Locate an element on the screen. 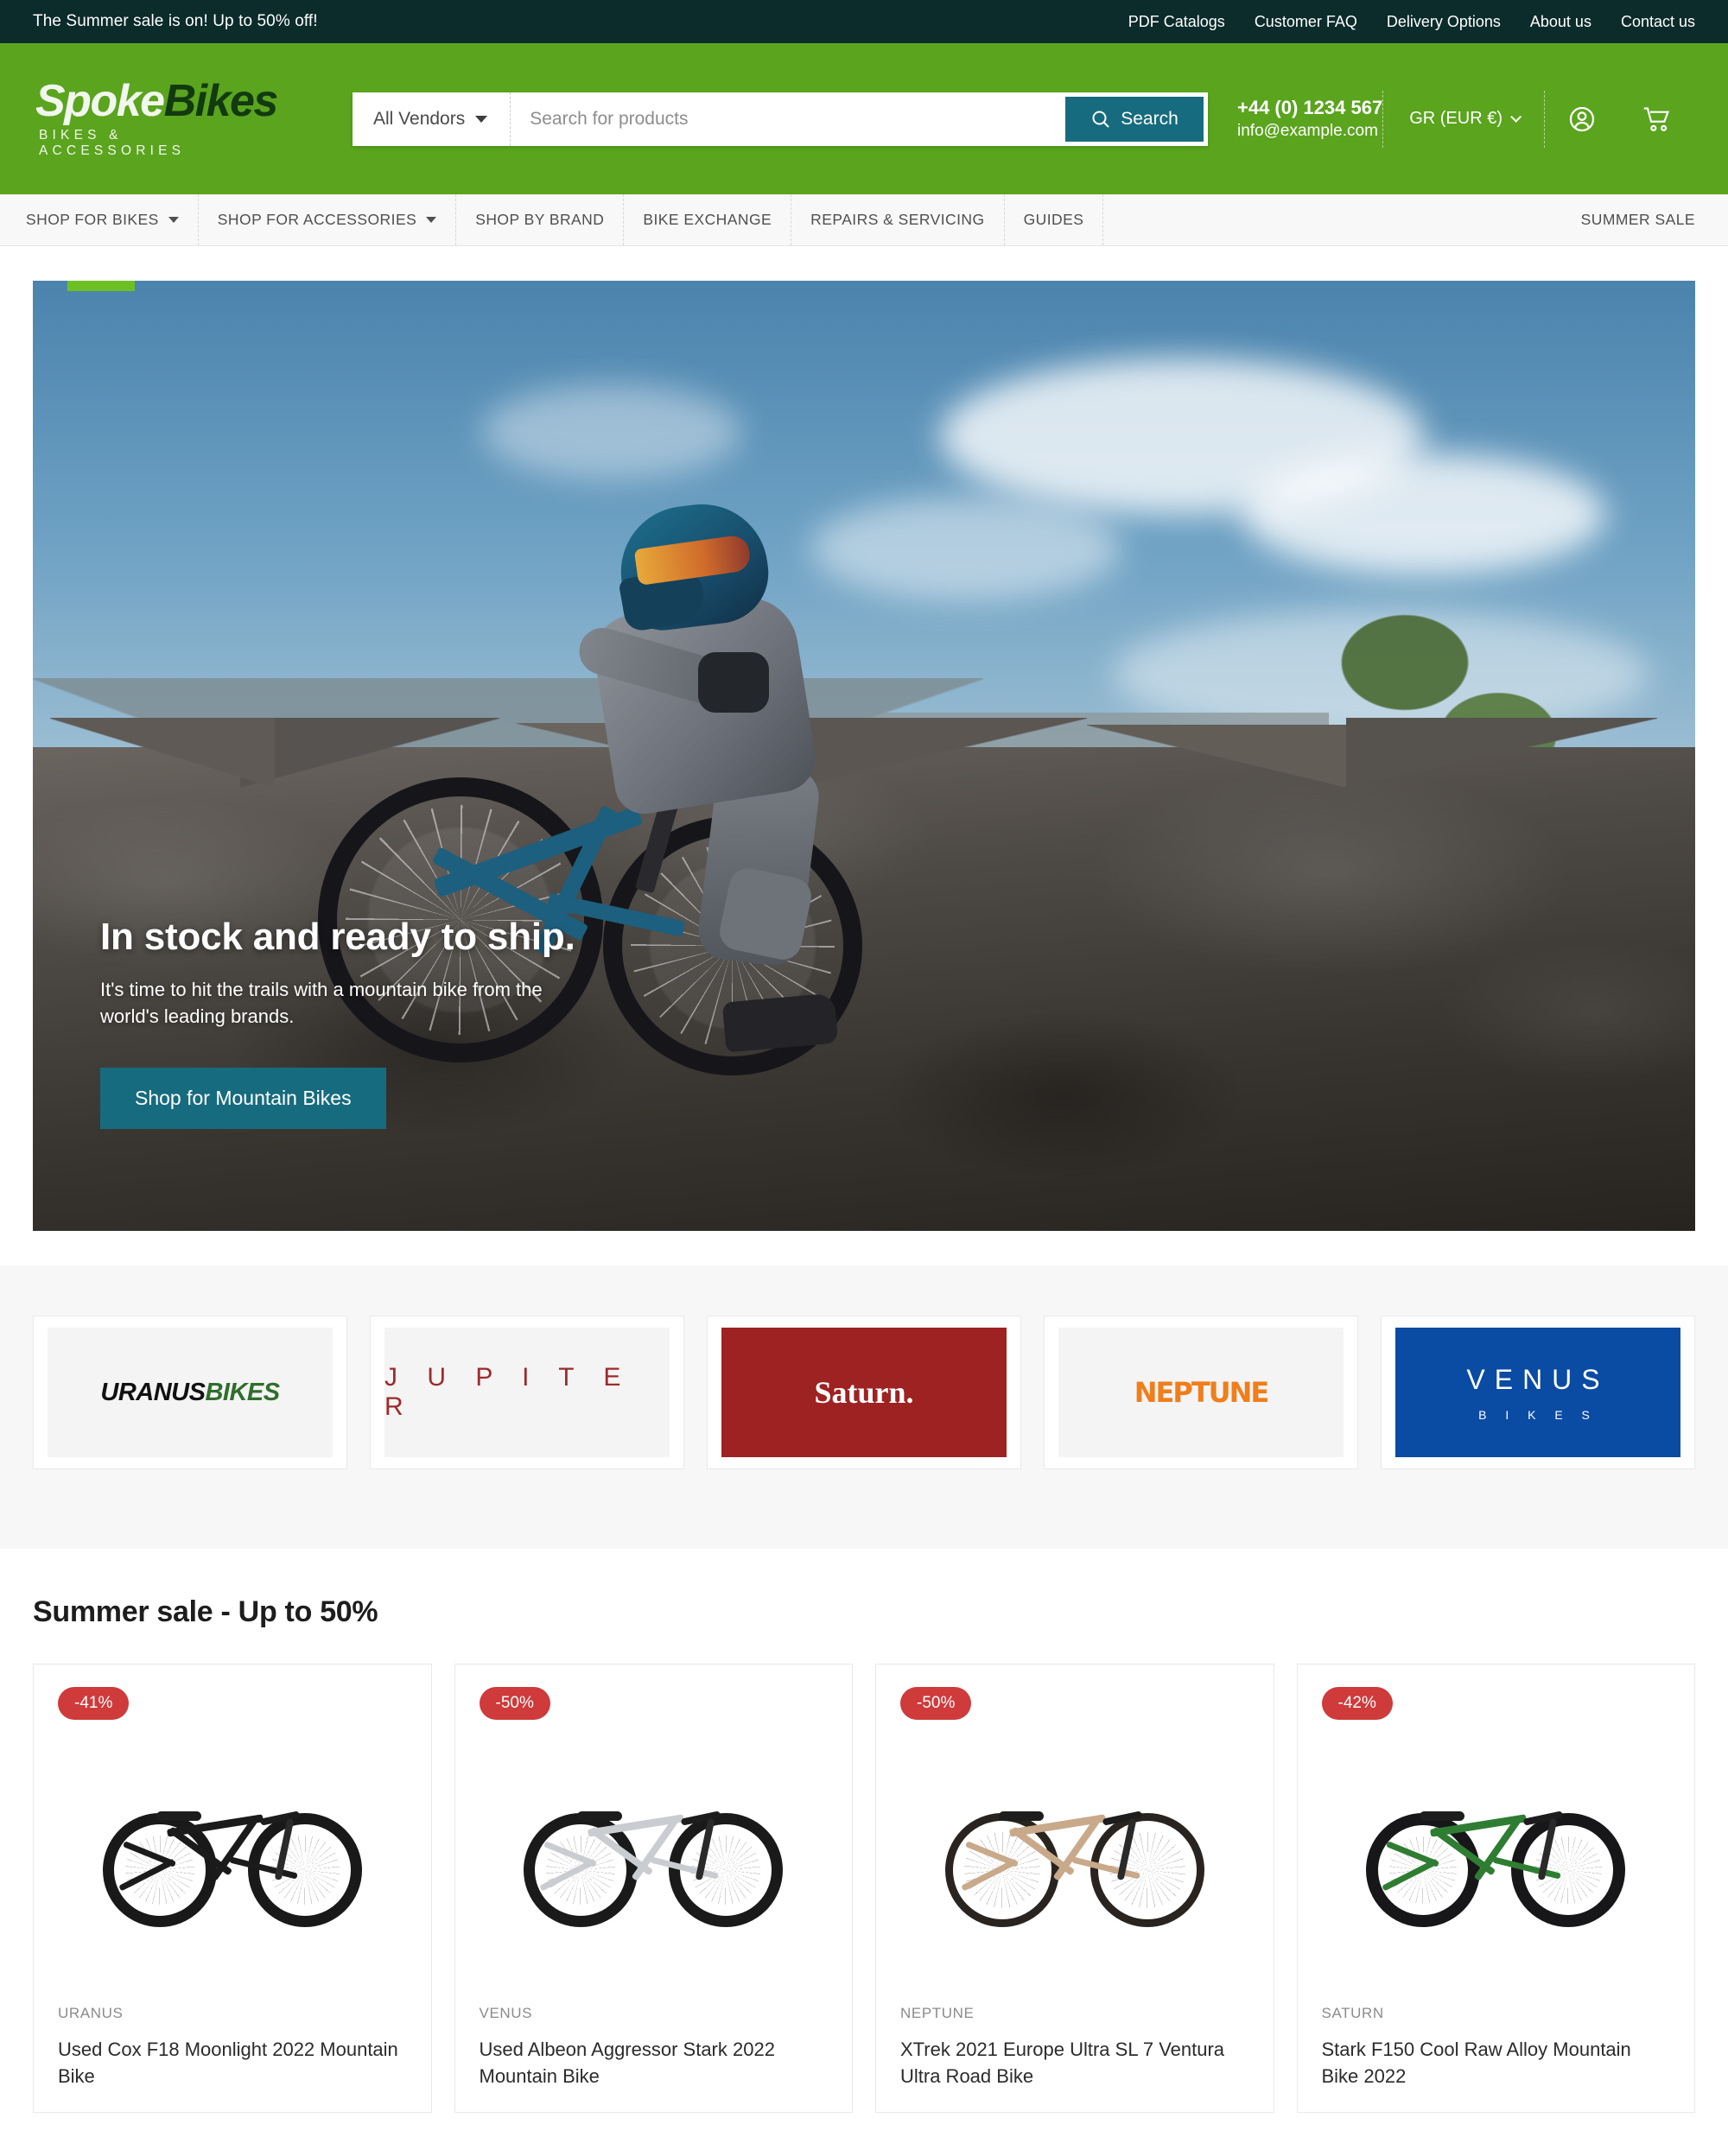 The height and width of the screenshot is (2156, 1728). brand-logo-plate: URANUSBIKES is located at coordinates (190, 1393).